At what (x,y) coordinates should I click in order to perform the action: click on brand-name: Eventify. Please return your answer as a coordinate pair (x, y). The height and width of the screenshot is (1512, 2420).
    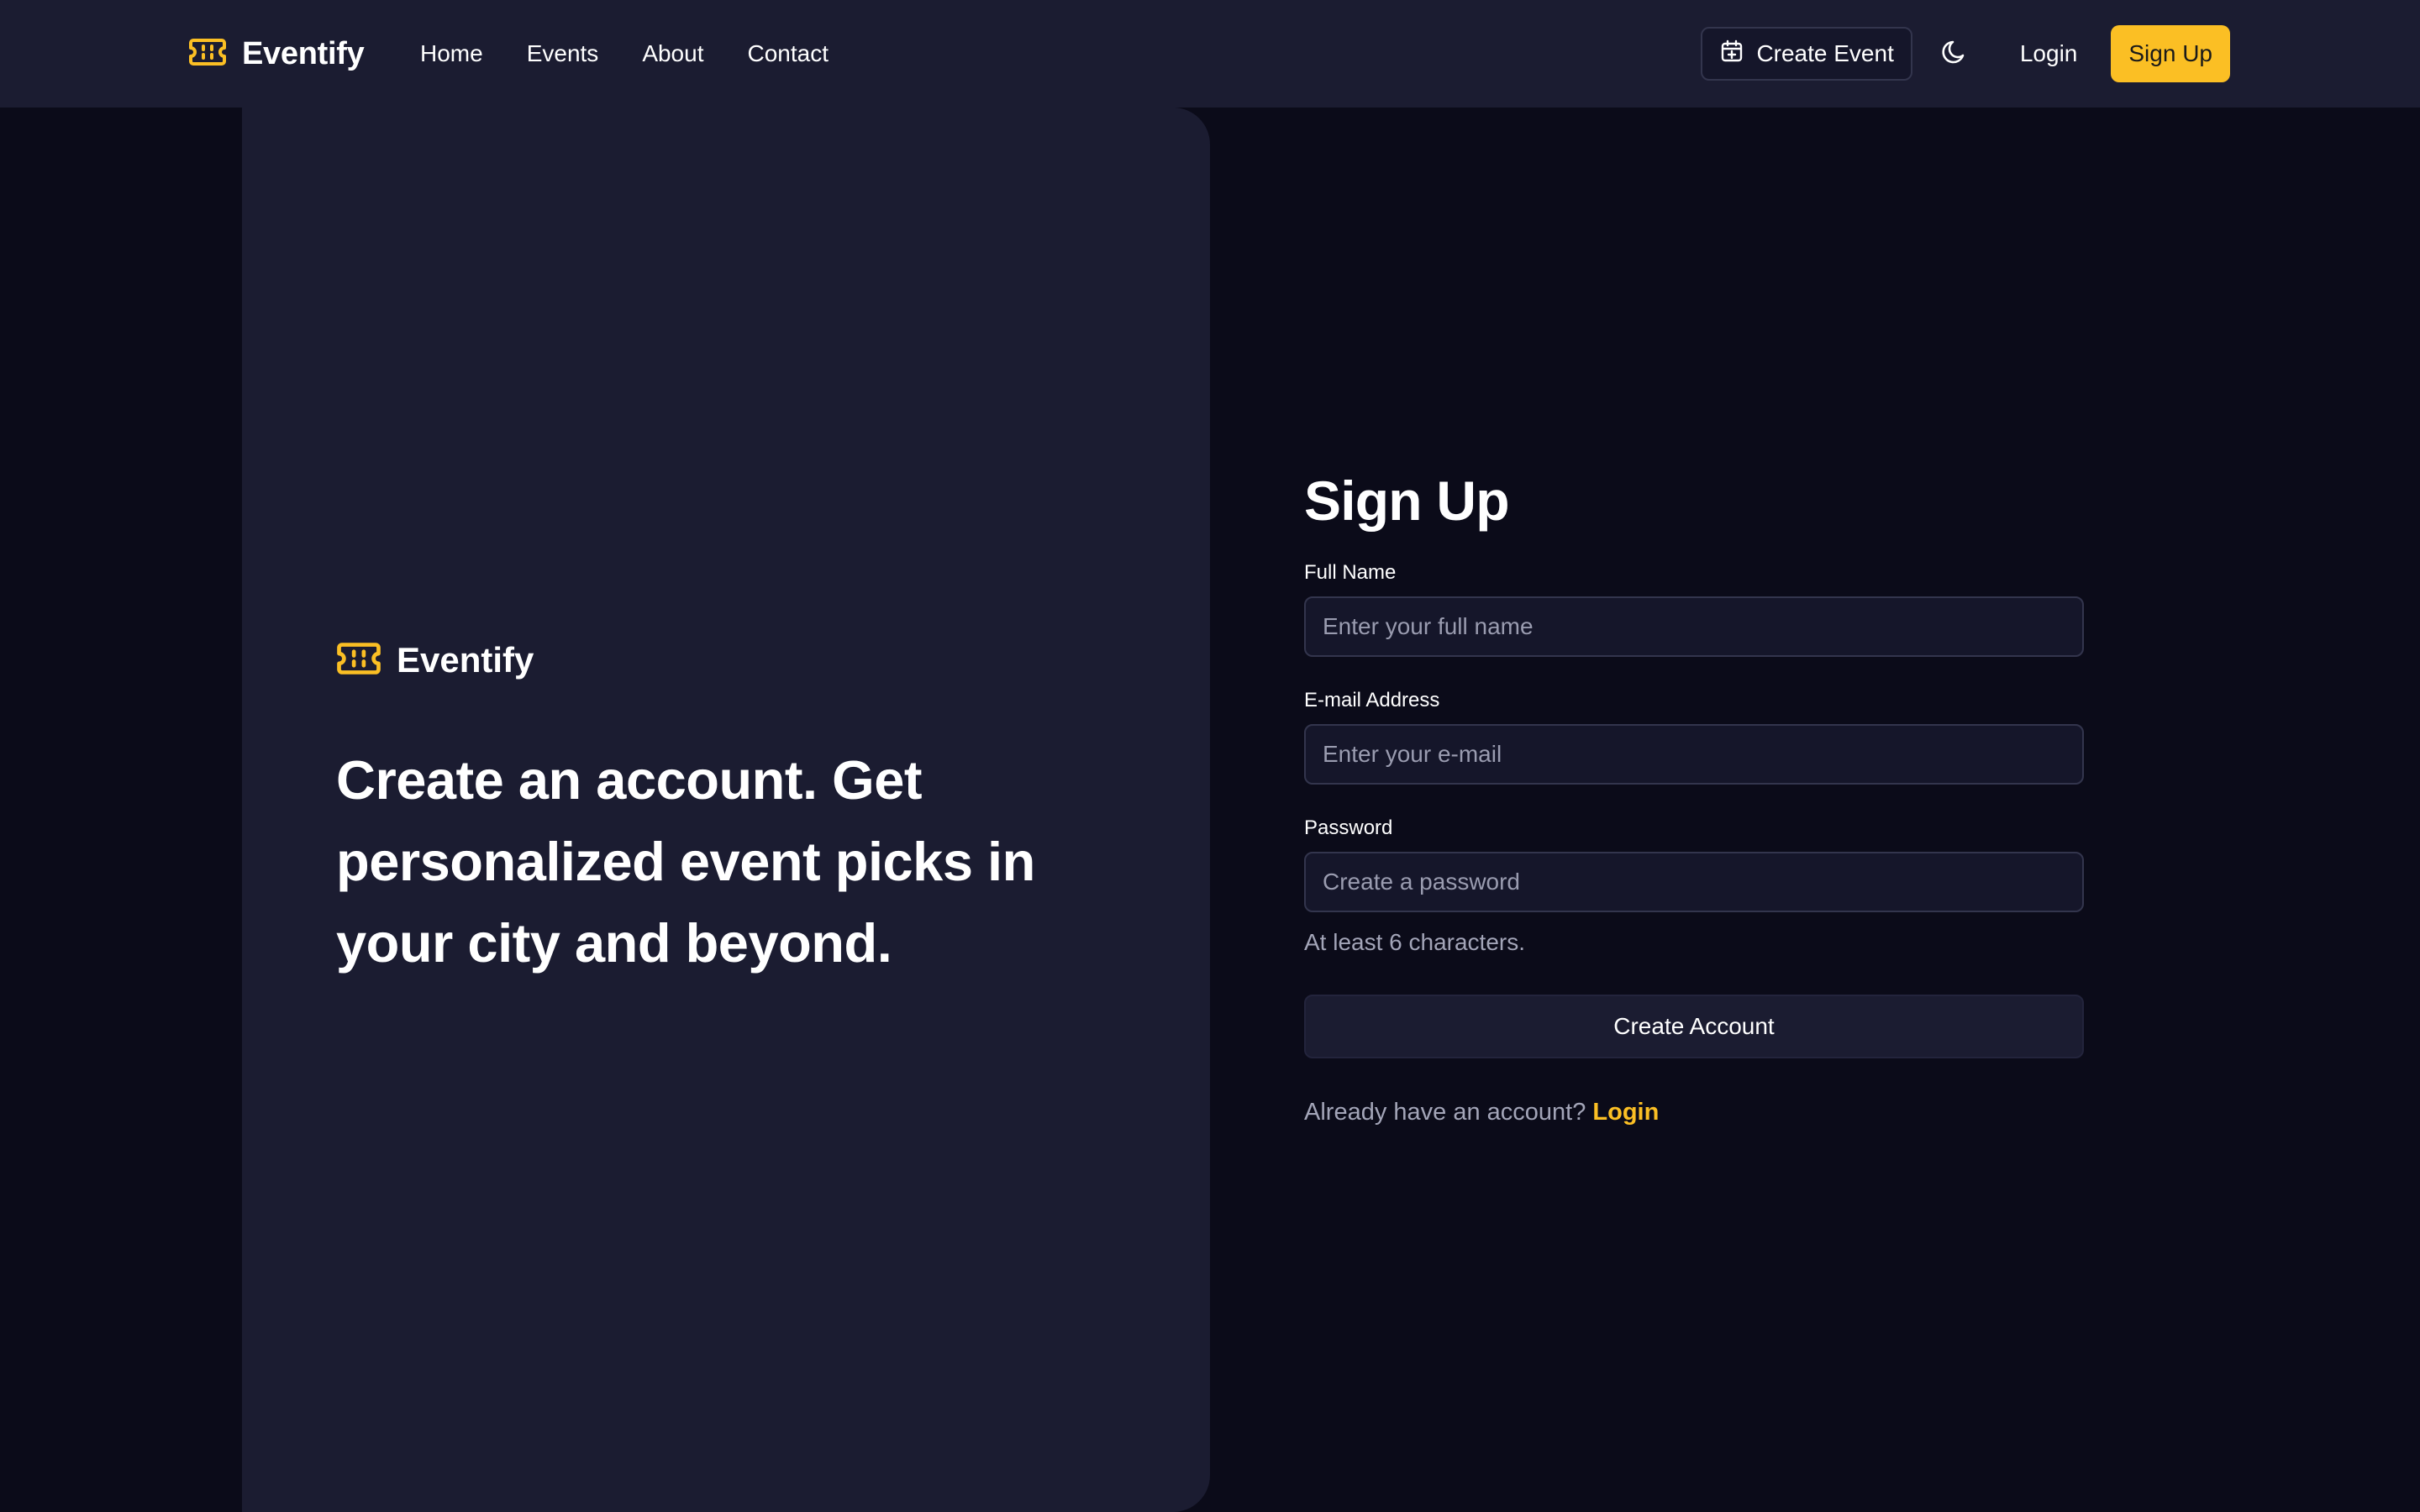
    Looking at the image, I should click on (303, 53).